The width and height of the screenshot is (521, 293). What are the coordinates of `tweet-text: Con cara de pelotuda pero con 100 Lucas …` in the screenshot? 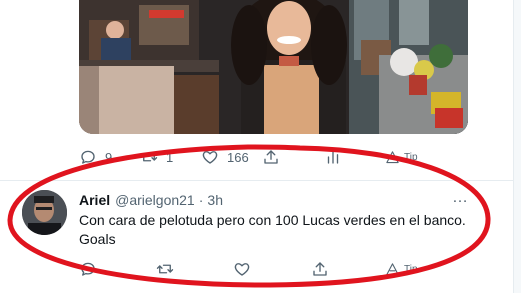 It's located at (272, 229).